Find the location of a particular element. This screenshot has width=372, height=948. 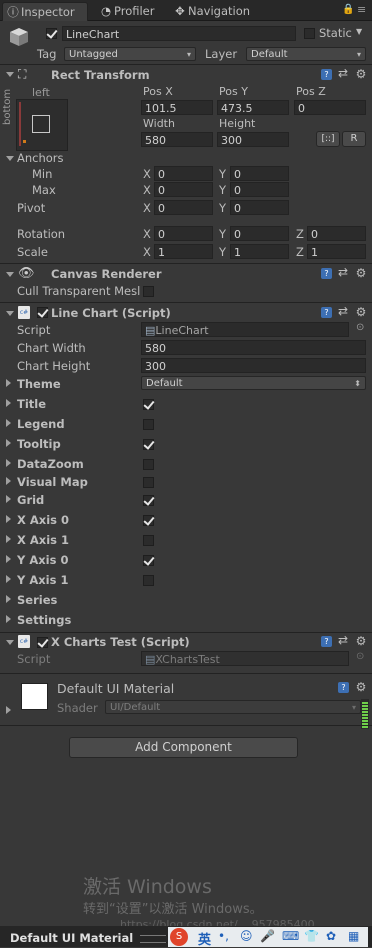

activate-windows-subtitle: 转到“设置”以激活 Windows。 is located at coordinates (173, 909).